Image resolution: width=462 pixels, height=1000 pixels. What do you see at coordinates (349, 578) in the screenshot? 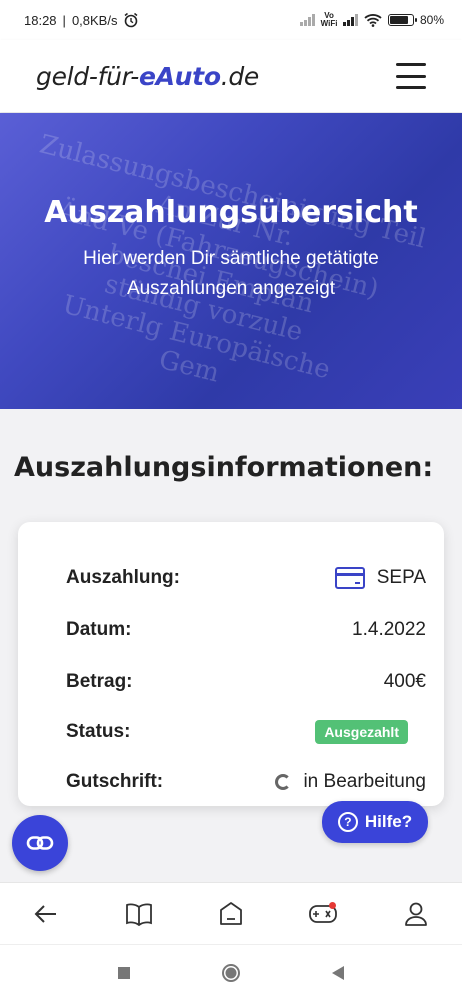
I see `credit-card-icon` at bounding box center [349, 578].